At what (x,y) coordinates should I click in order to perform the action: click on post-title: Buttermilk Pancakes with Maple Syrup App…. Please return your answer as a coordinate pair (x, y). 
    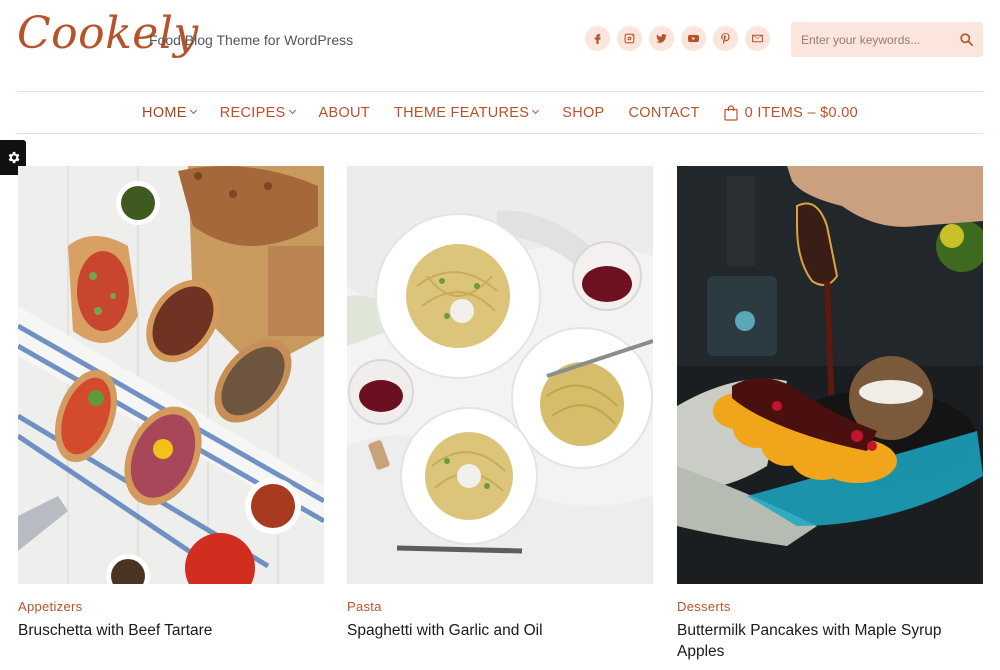
    Looking at the image, I should click on (830, 641).